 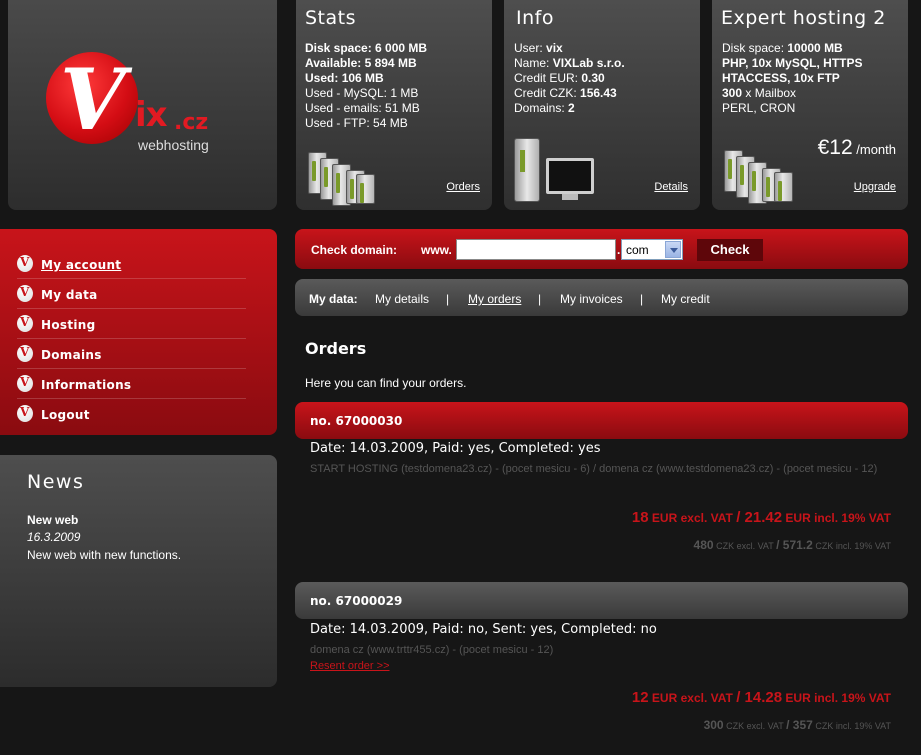 What do you see at coordinates (565, 93) in the screenshot?
I see `info-line: Credit CZK: 156.43` at bounding box center [565, 93].